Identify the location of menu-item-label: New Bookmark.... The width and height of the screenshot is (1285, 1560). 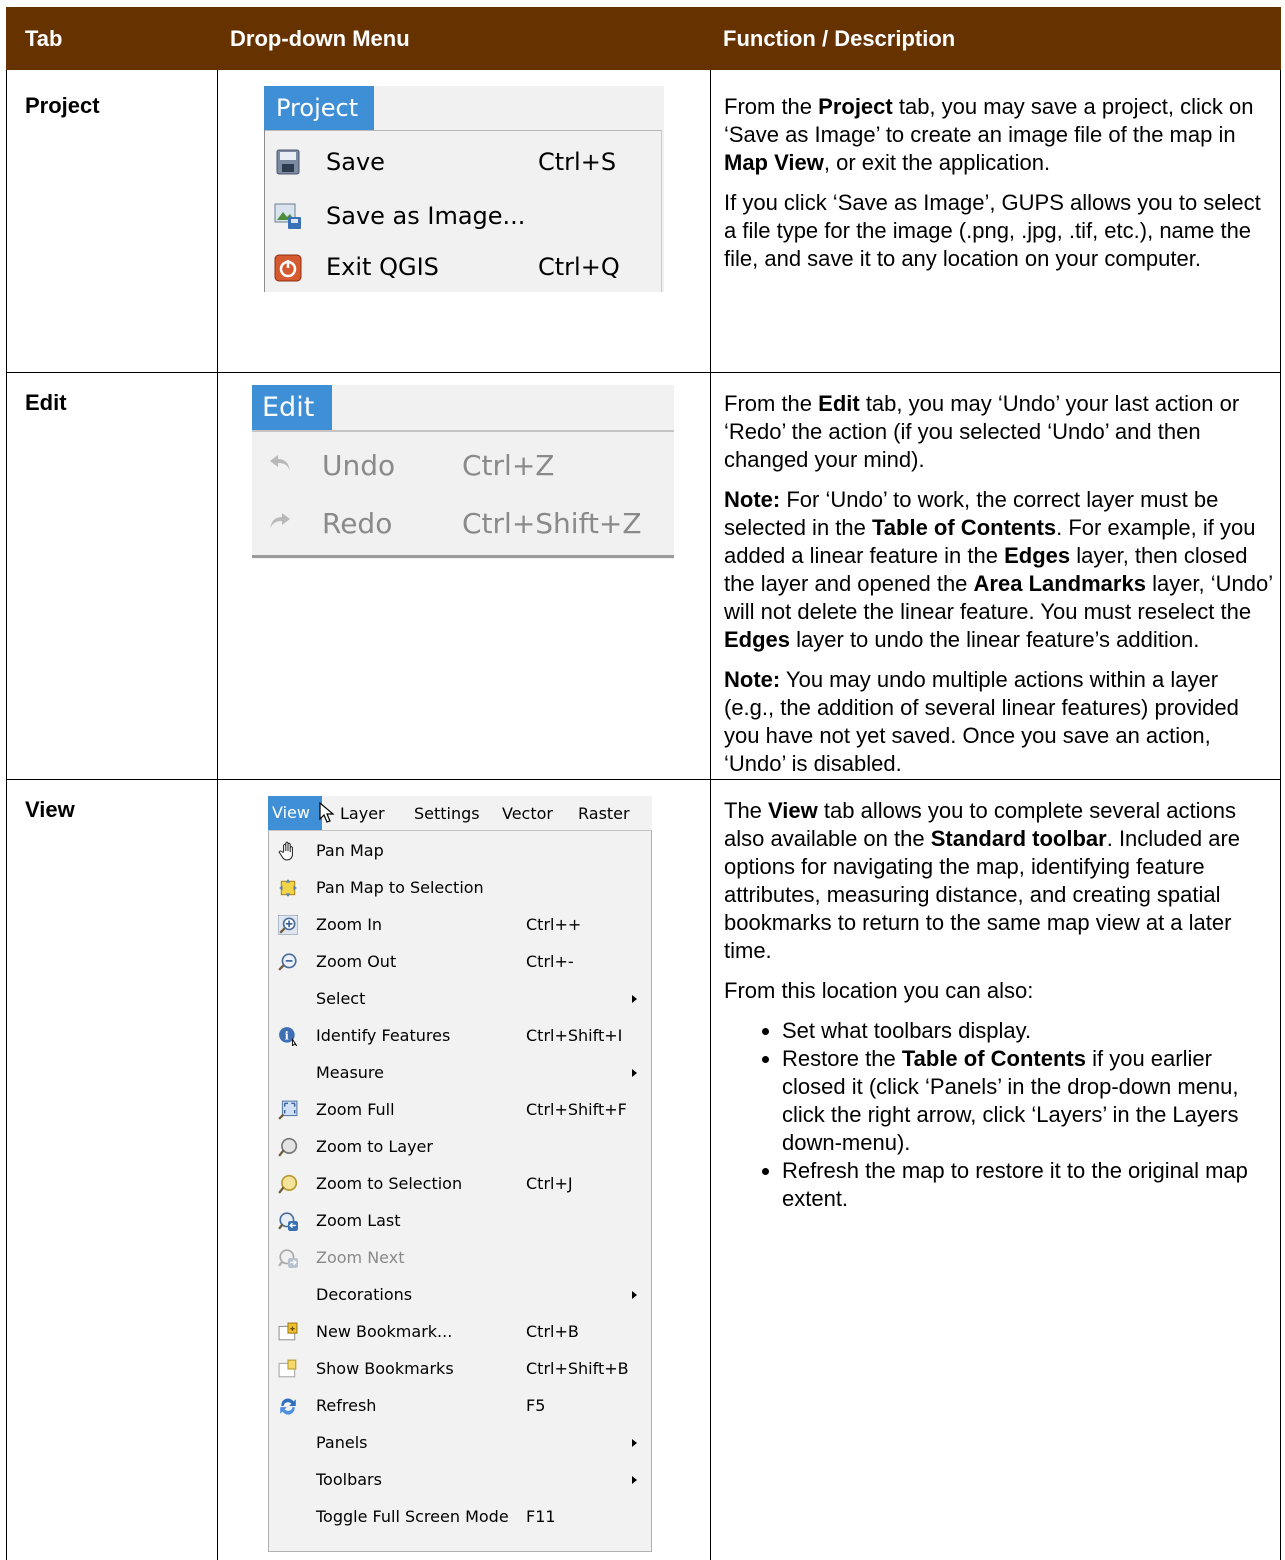
(384, 1331).